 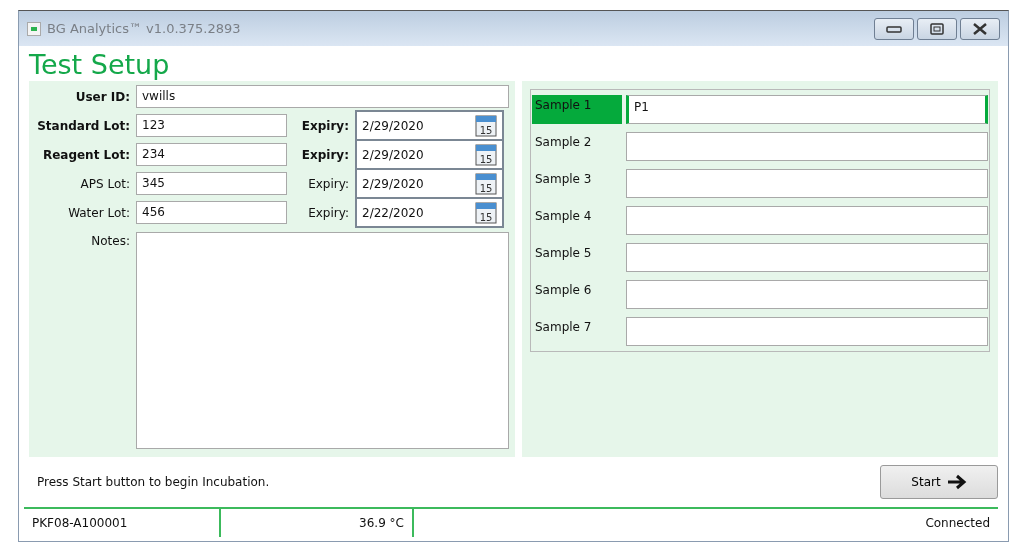 I want to click on lot-field: 123, so click(x=211, y=125).